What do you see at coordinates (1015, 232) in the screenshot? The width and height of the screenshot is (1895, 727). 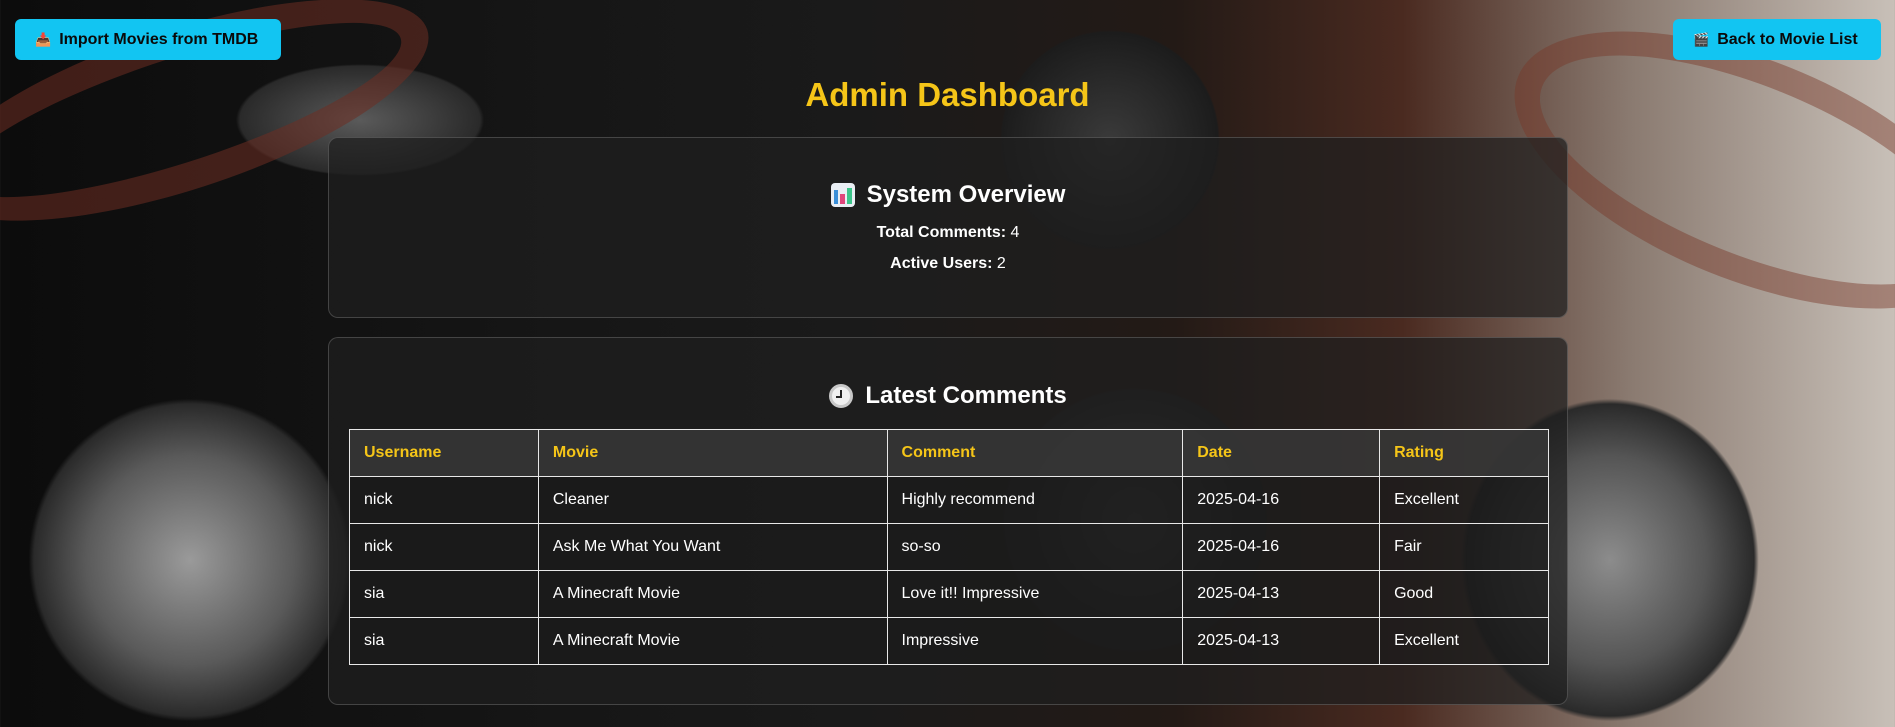 I see `total-comments-value: 4` at bounding box center [1015, 232].